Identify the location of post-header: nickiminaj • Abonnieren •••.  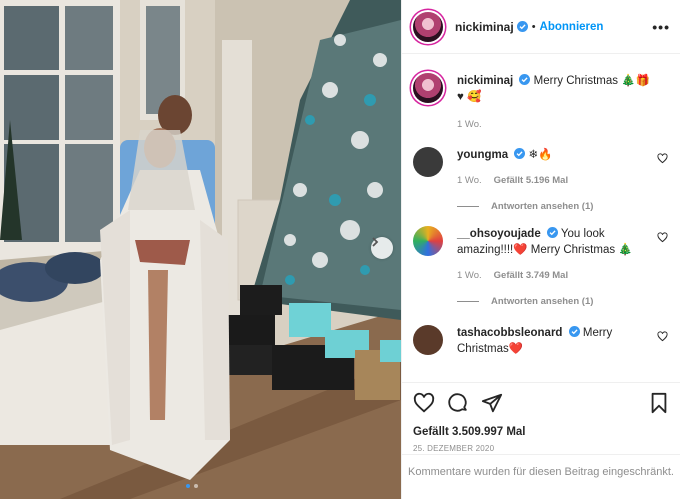
(541, 27).